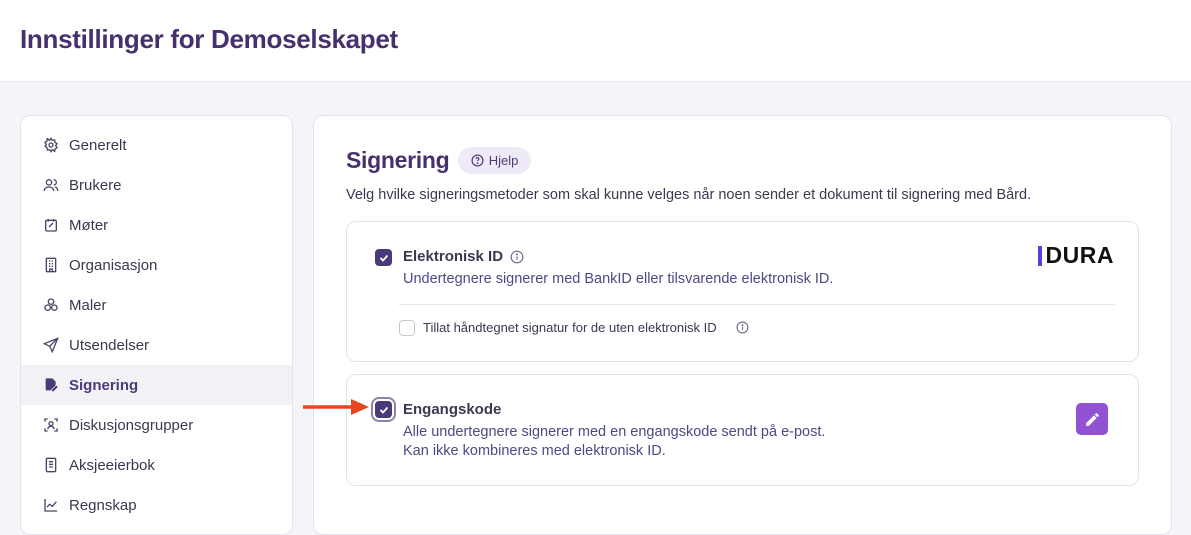 The height and width of the screenshot is (535, 1191). I want to click on one-time-code-checkbox, so click(383, 409).